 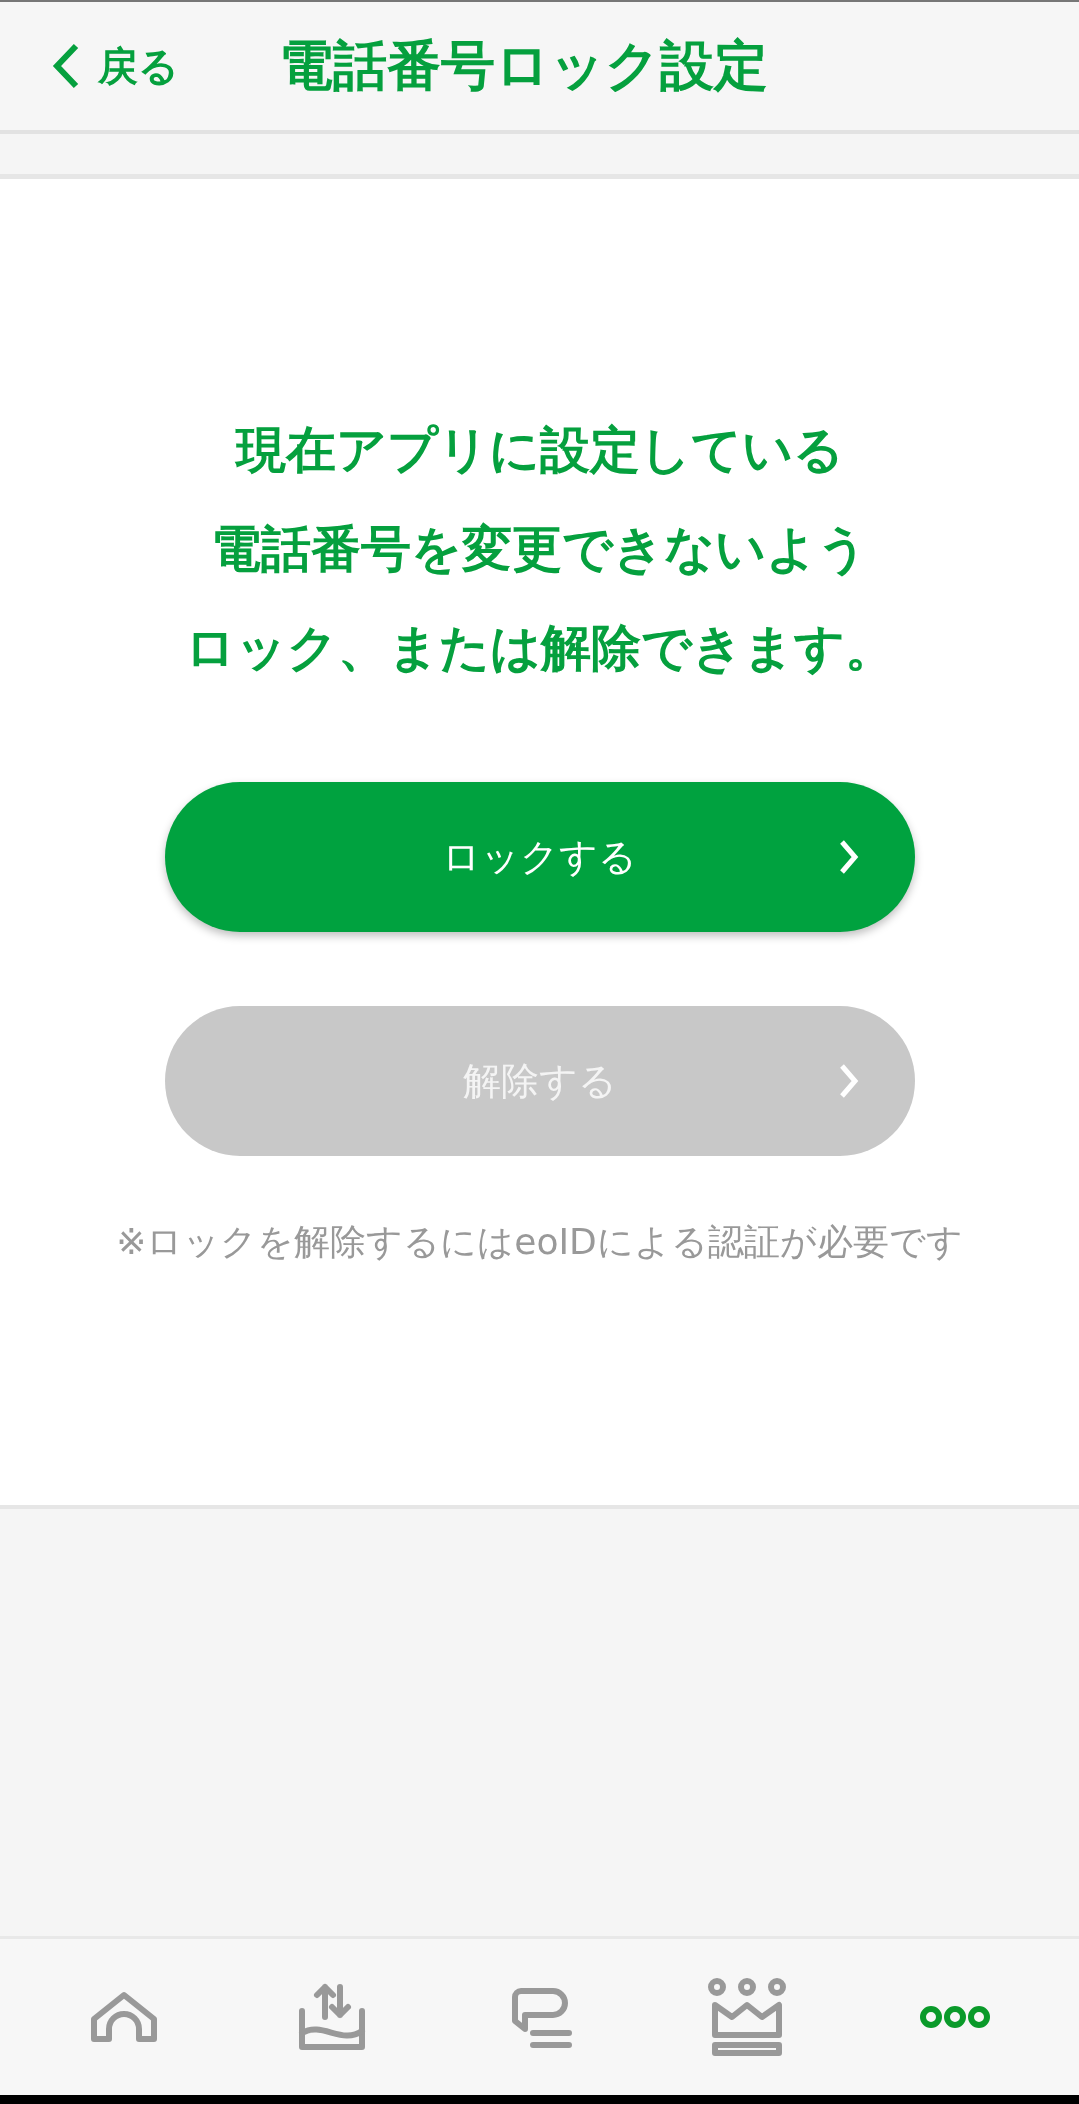 I want to click on message-text: ロック、または解除できます。, so click(x=539, y=648).